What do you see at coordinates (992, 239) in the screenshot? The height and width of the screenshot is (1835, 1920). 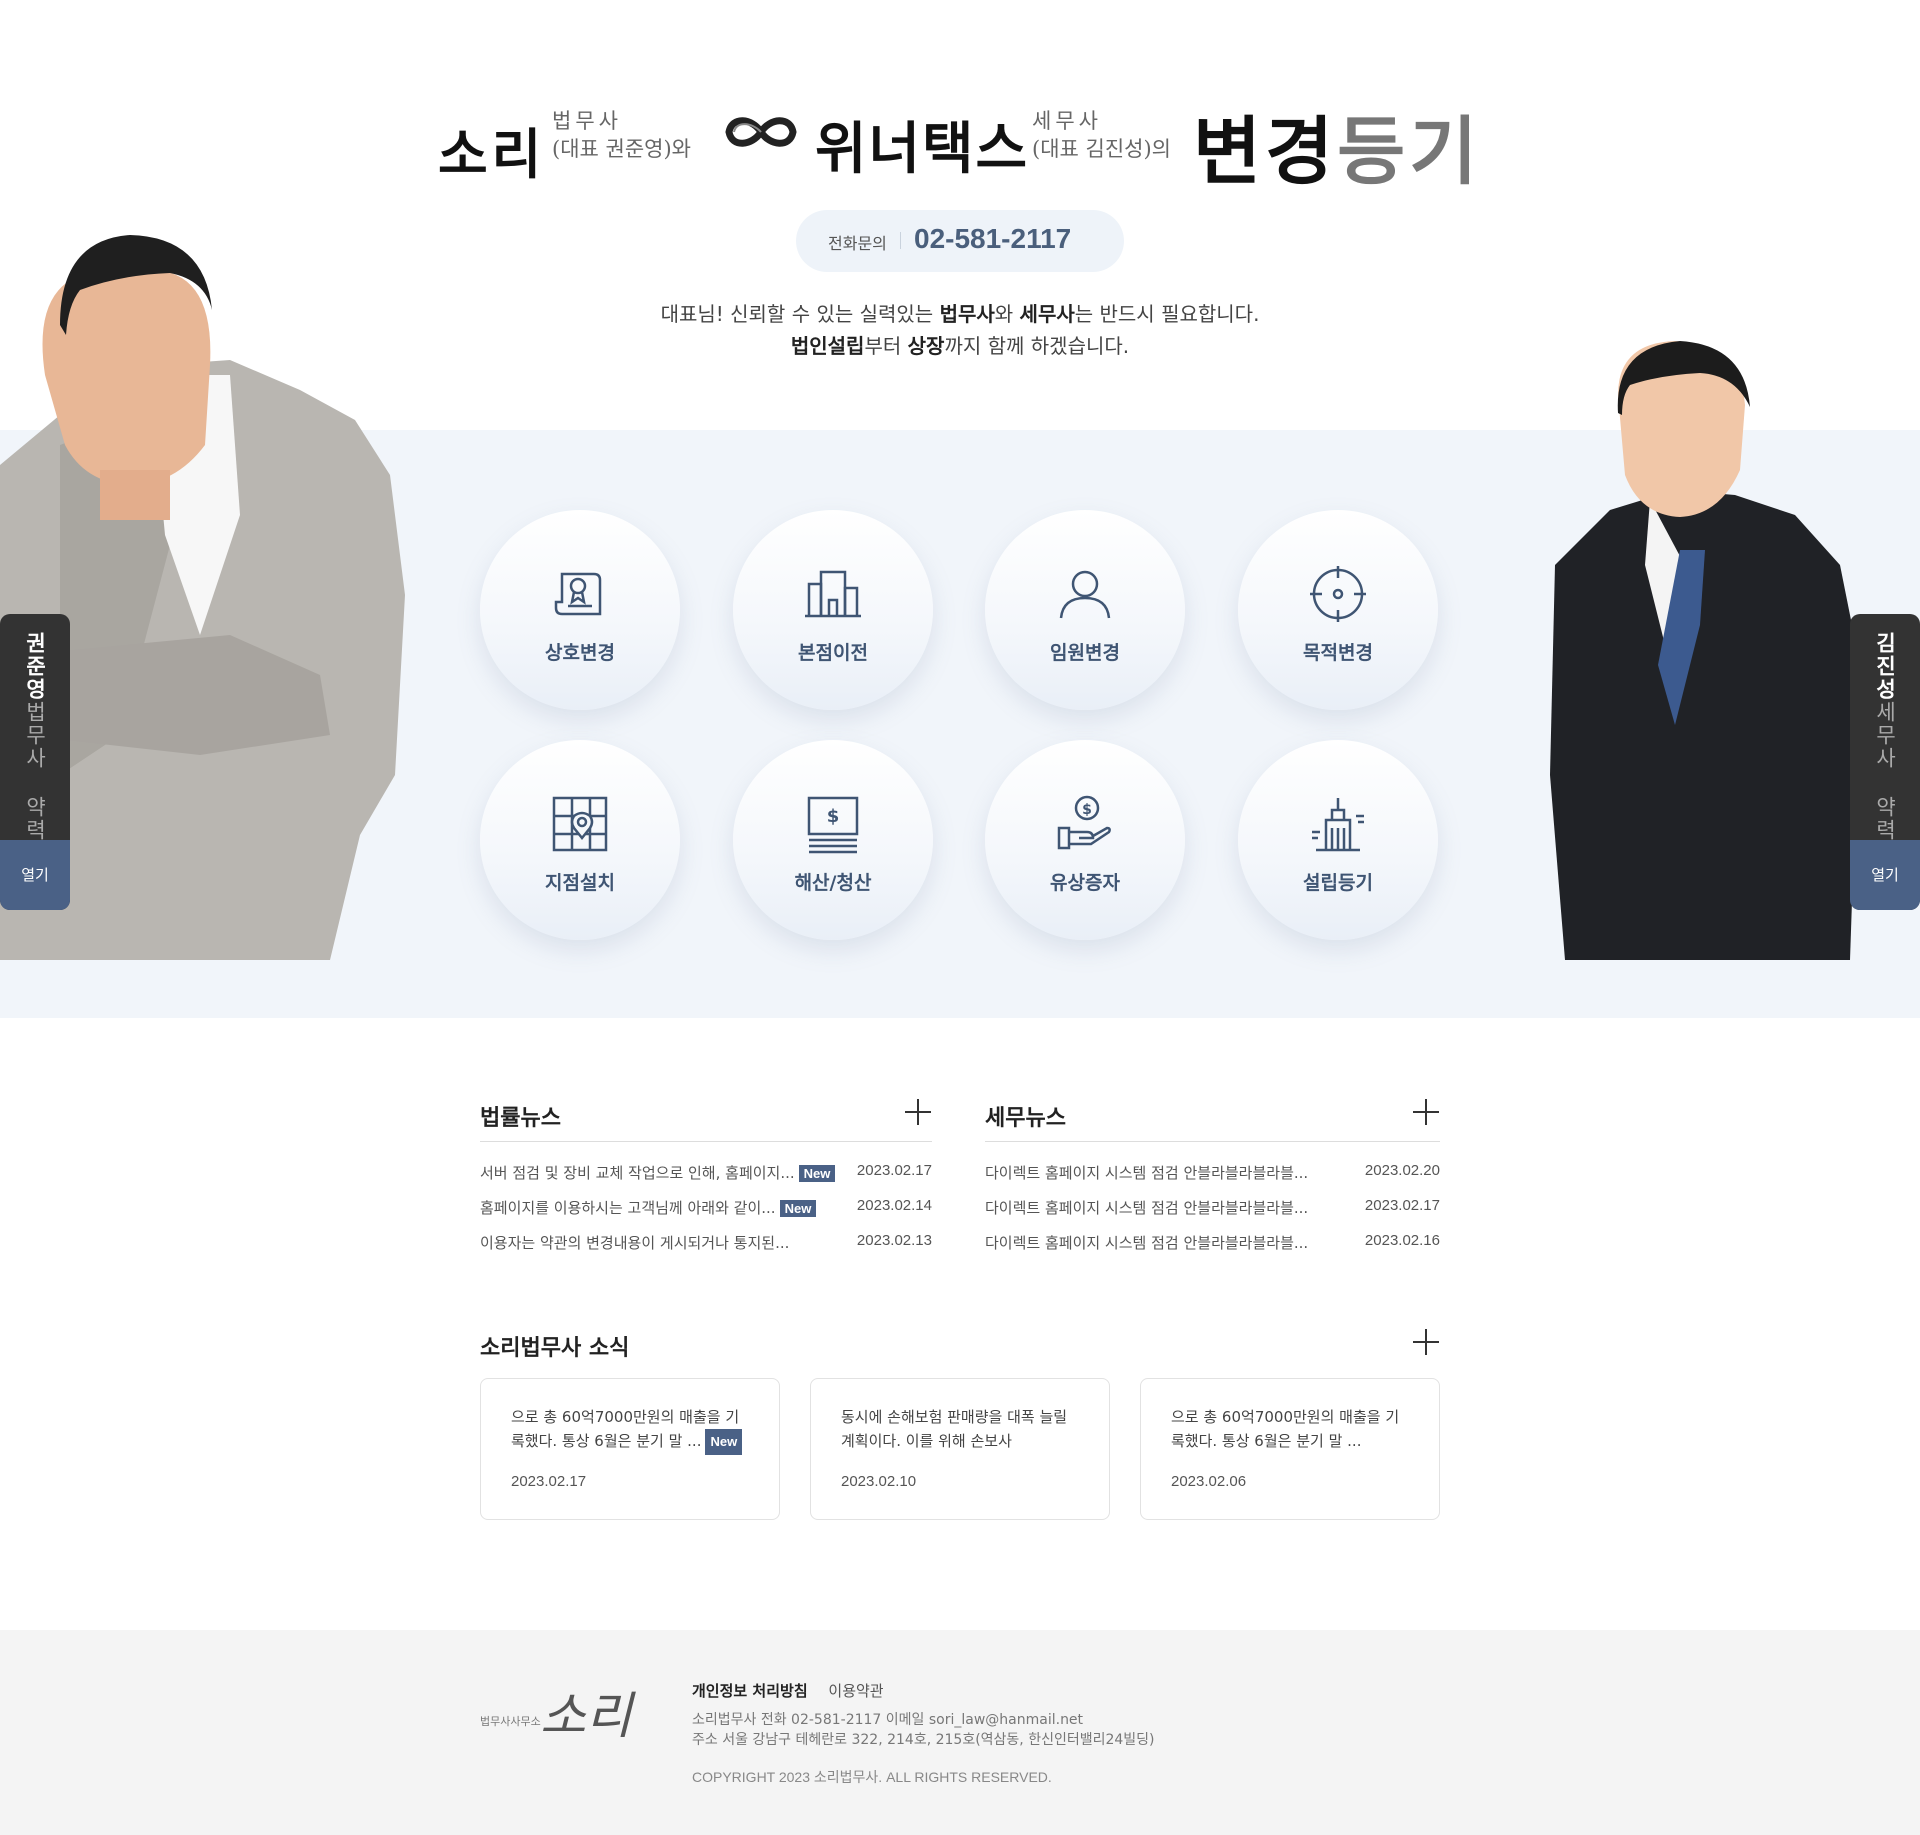 I see `phone-number: 02-581-2117` at bounding box center [992, 239].